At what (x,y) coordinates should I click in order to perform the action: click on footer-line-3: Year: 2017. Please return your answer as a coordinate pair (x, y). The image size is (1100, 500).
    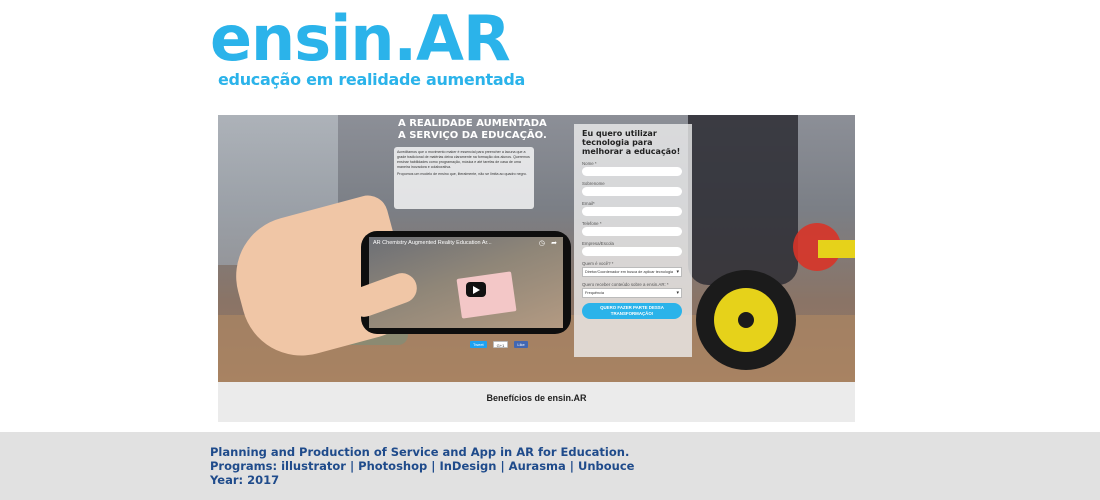
    Looking at the image, I should click on (245, 480).